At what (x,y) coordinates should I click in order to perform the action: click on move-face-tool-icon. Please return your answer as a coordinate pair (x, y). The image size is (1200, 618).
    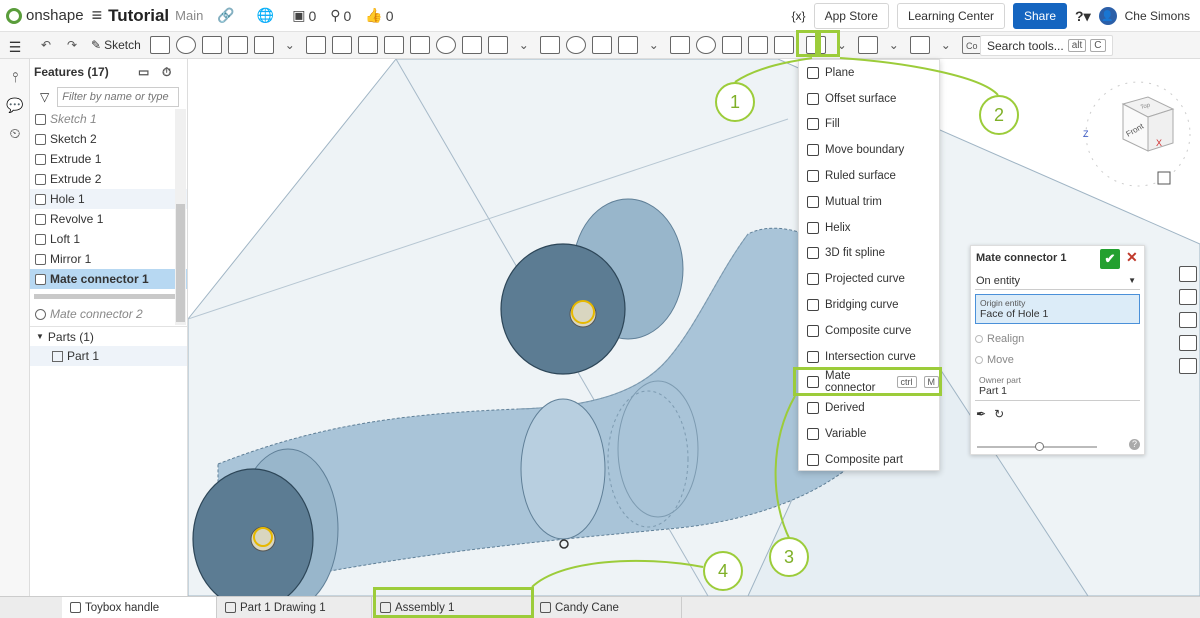
    Looking at the image, I should click on (757, 45).